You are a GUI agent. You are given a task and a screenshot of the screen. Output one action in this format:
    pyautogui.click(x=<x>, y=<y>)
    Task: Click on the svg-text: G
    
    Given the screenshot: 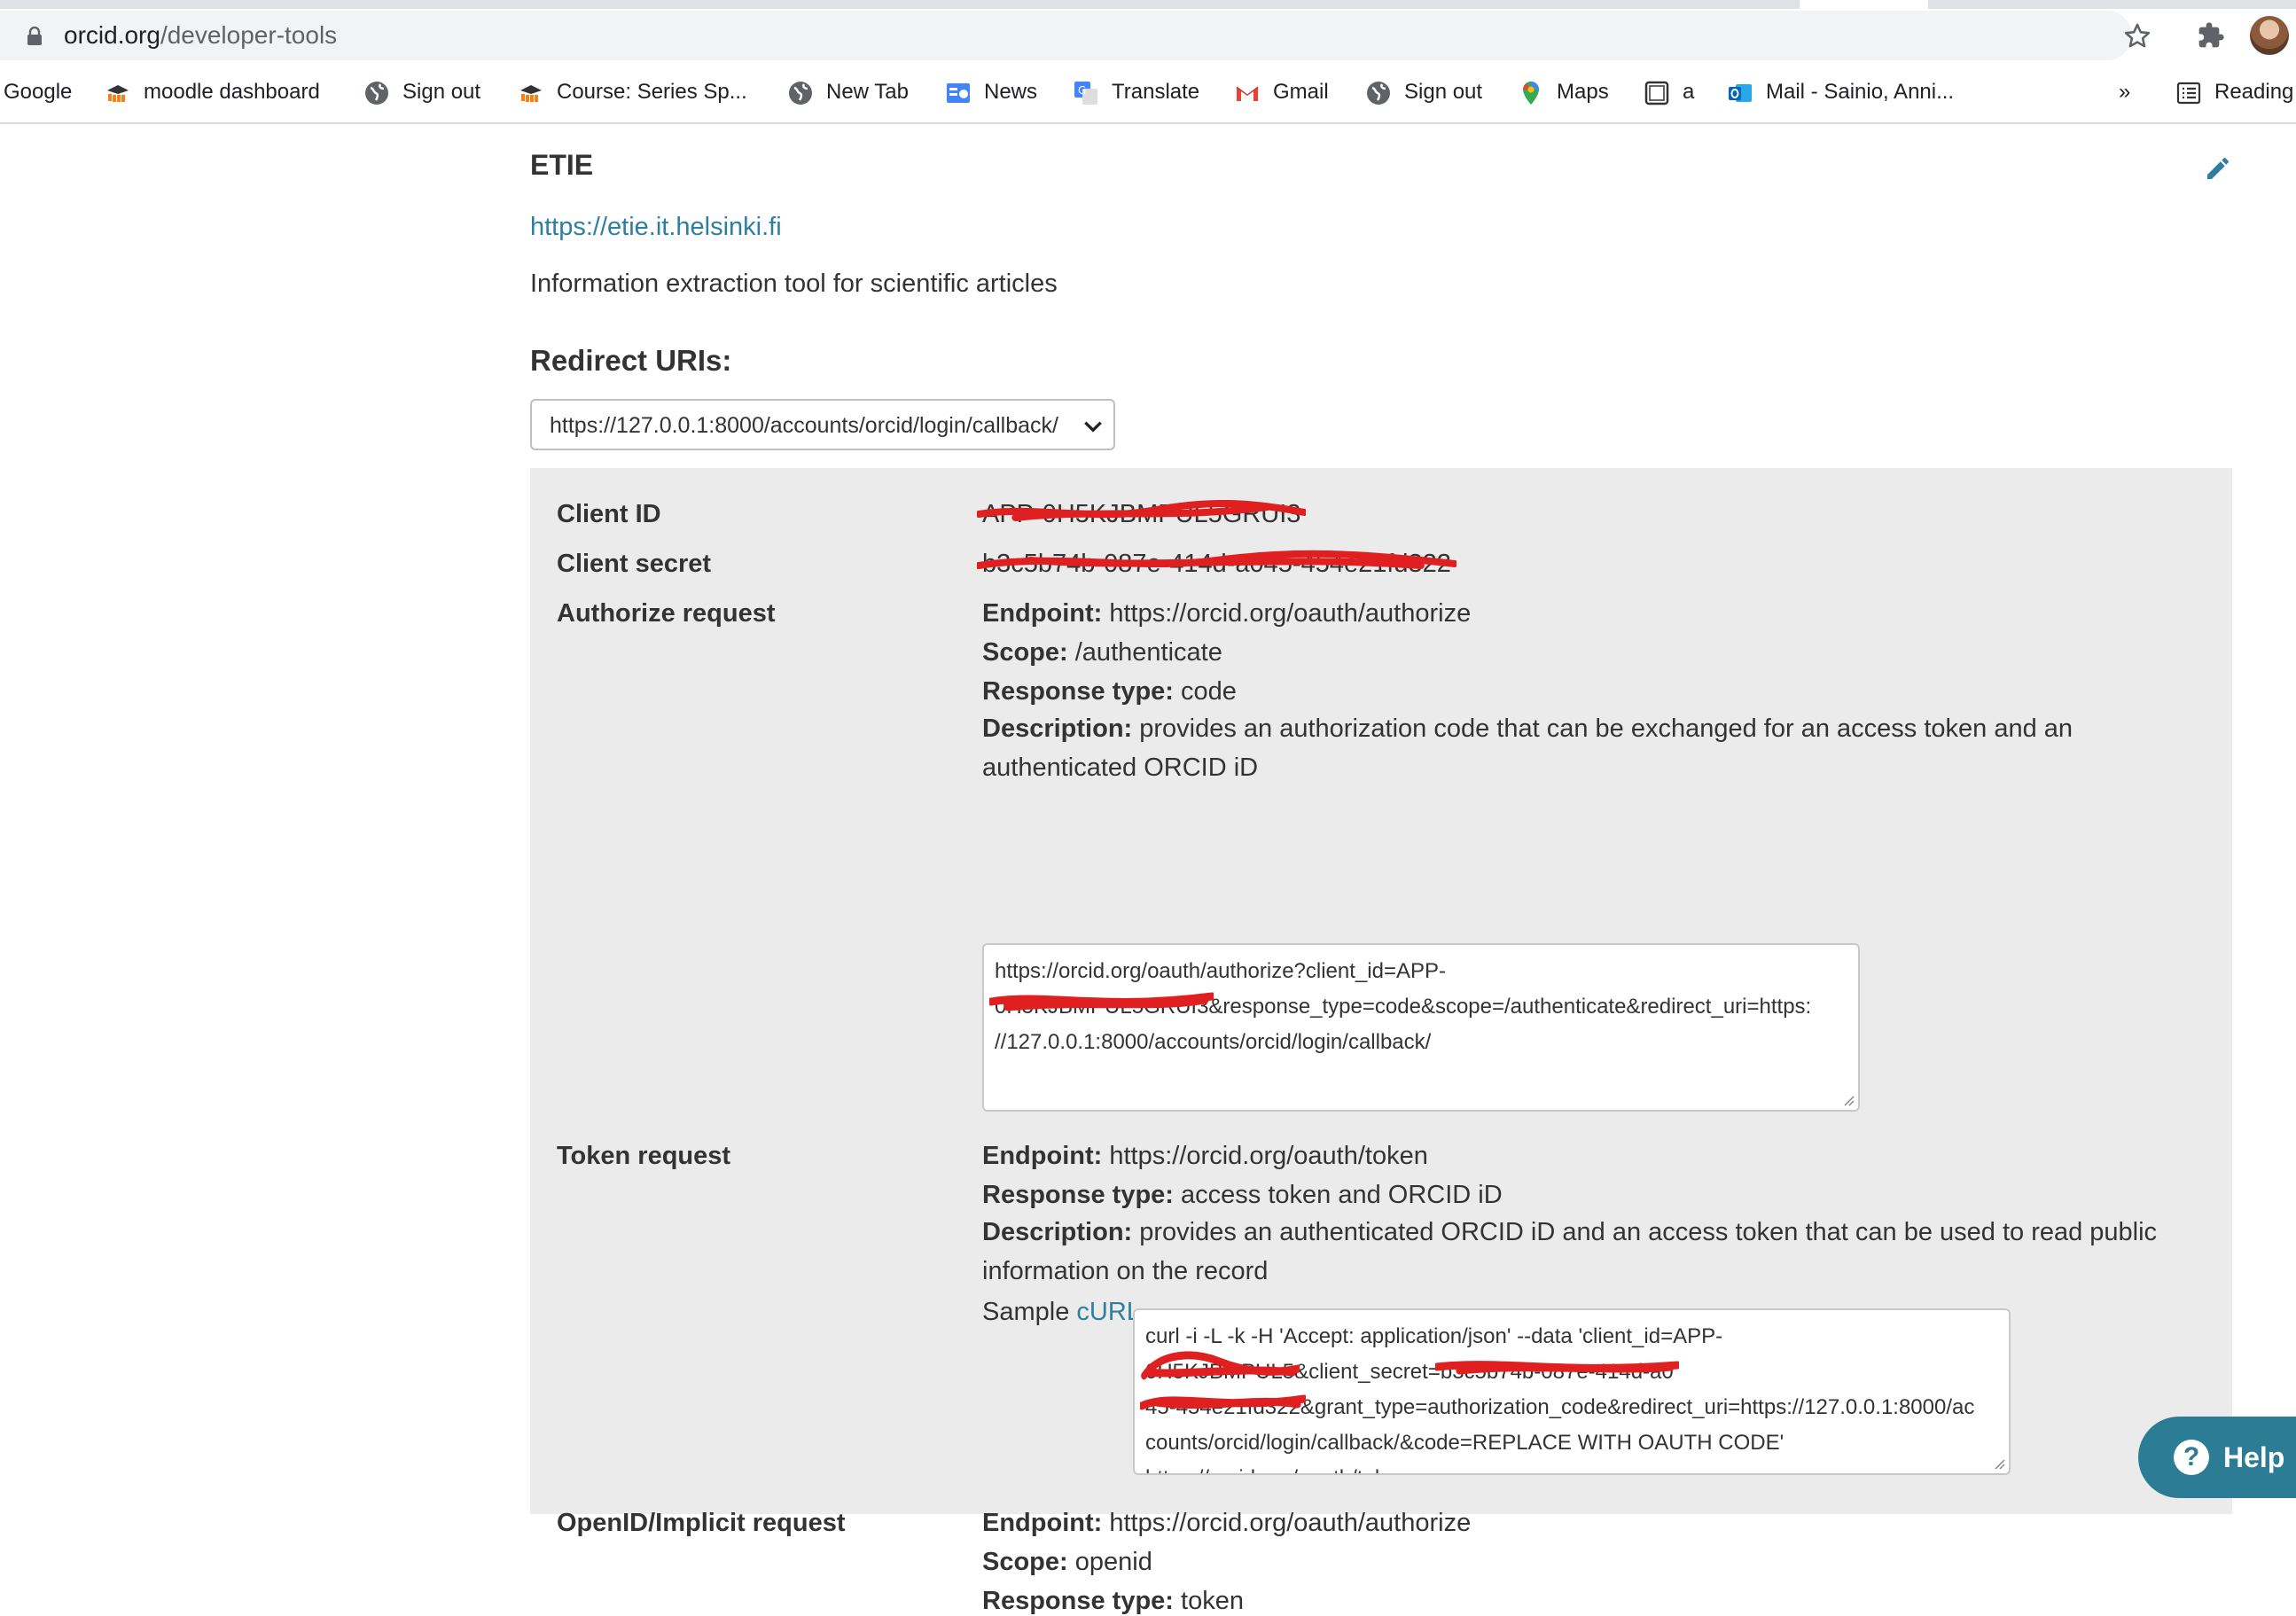 What is the action you would take?
    pyautogui.click(x=1082, y=90)
    